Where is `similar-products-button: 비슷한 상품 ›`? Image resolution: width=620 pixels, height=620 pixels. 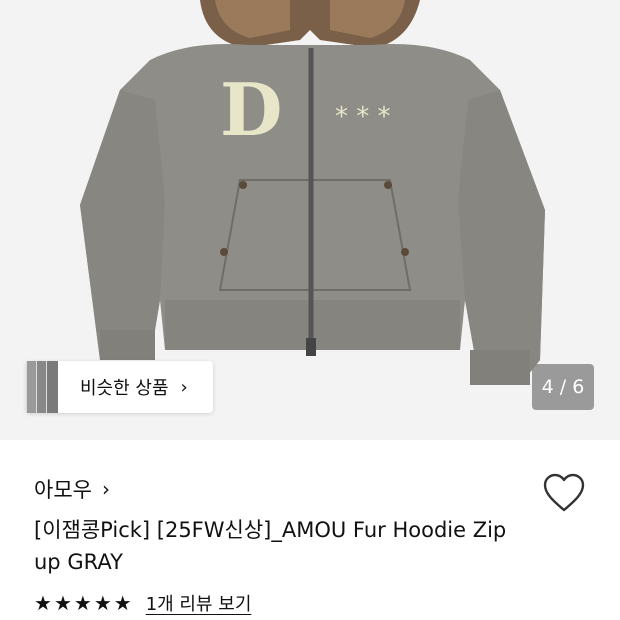 similar-products-button: 비슷한 상품 › is located at coordinates (119, 387).